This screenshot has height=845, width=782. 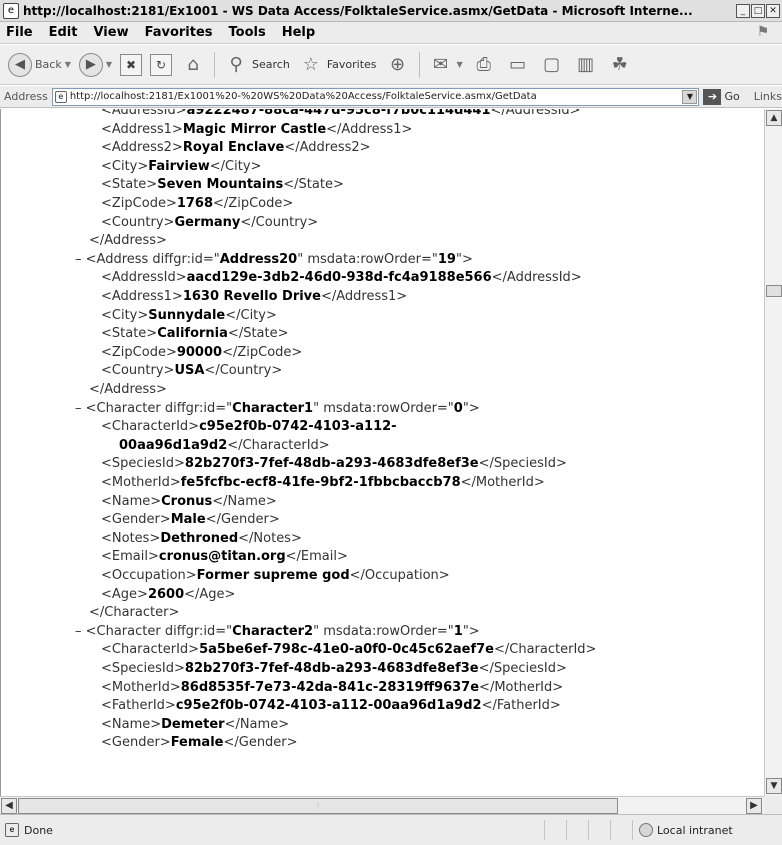 I want to click on xml-markup: <Address1>, so click(x=142, y=129).